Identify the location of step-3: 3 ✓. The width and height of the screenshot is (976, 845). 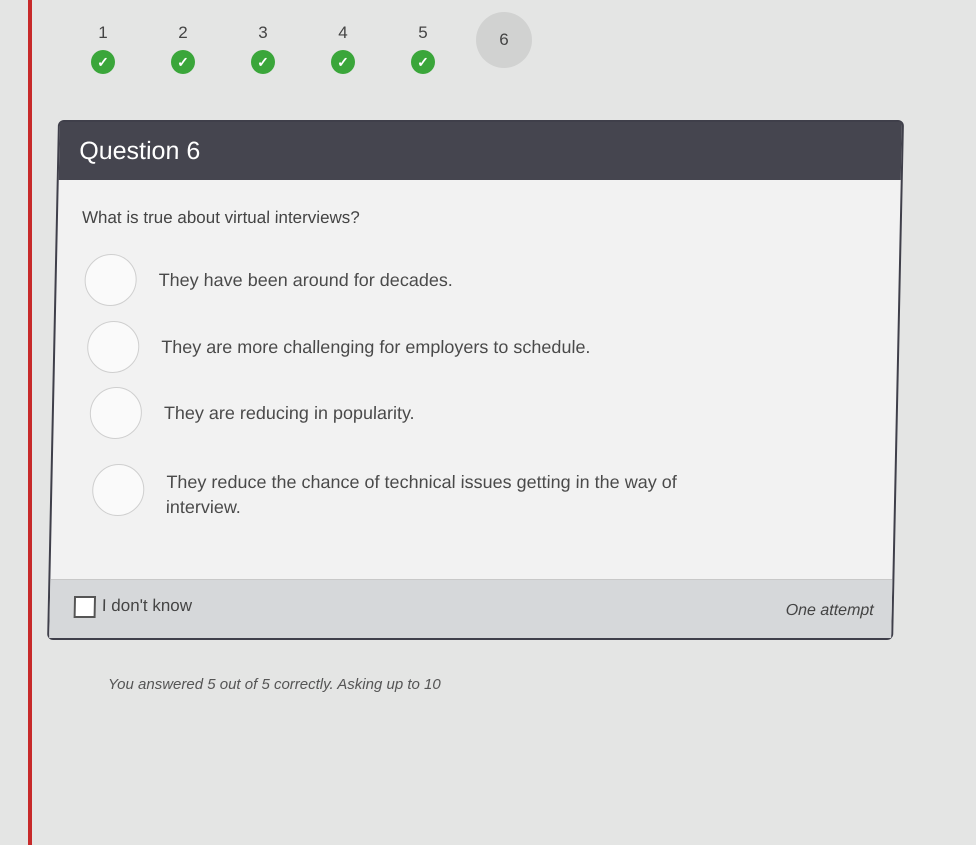
(263, 47).